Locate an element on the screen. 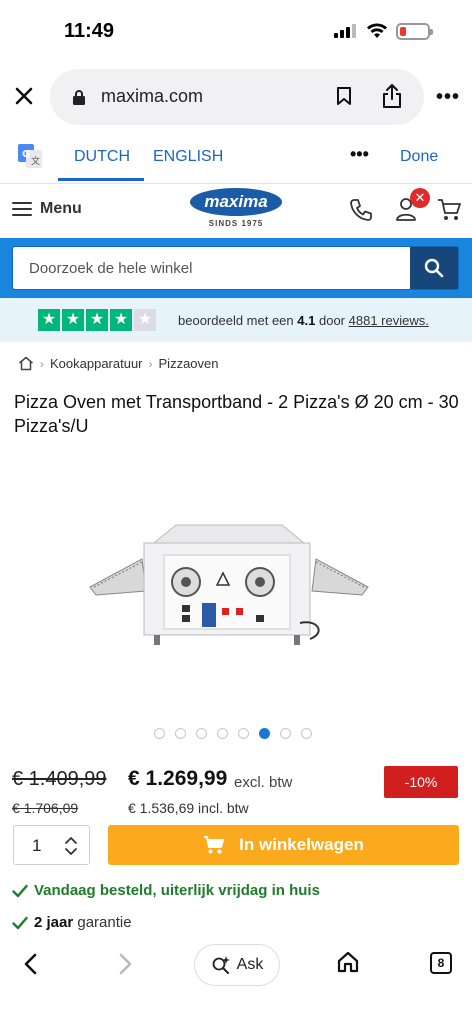 Image resolution: width=472 pixels, height=1024 pixels. search-button is located at coordinates (434, 268).